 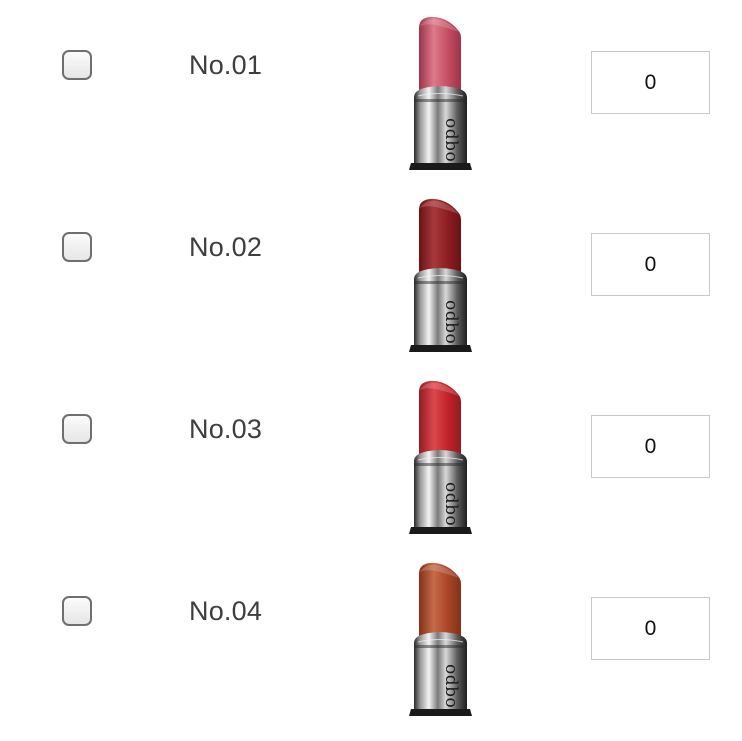 I want to click on shade-label: No.02, so click(x=226, y=247).